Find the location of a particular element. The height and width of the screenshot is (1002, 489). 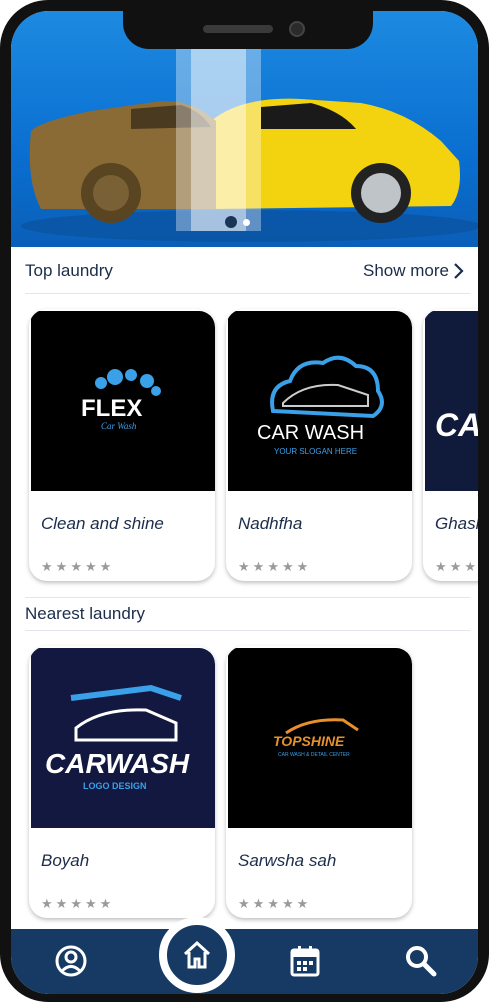

svg-text: CAR WASH & DETAIL CENTER is located at coordinates (314, 755).